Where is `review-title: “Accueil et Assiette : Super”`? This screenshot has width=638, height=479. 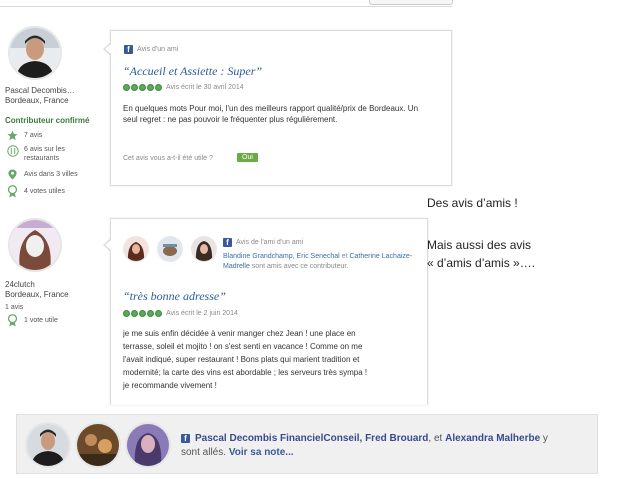
review-title: “Accueil et Assiette : Super” is located at coordinates (192, 71).